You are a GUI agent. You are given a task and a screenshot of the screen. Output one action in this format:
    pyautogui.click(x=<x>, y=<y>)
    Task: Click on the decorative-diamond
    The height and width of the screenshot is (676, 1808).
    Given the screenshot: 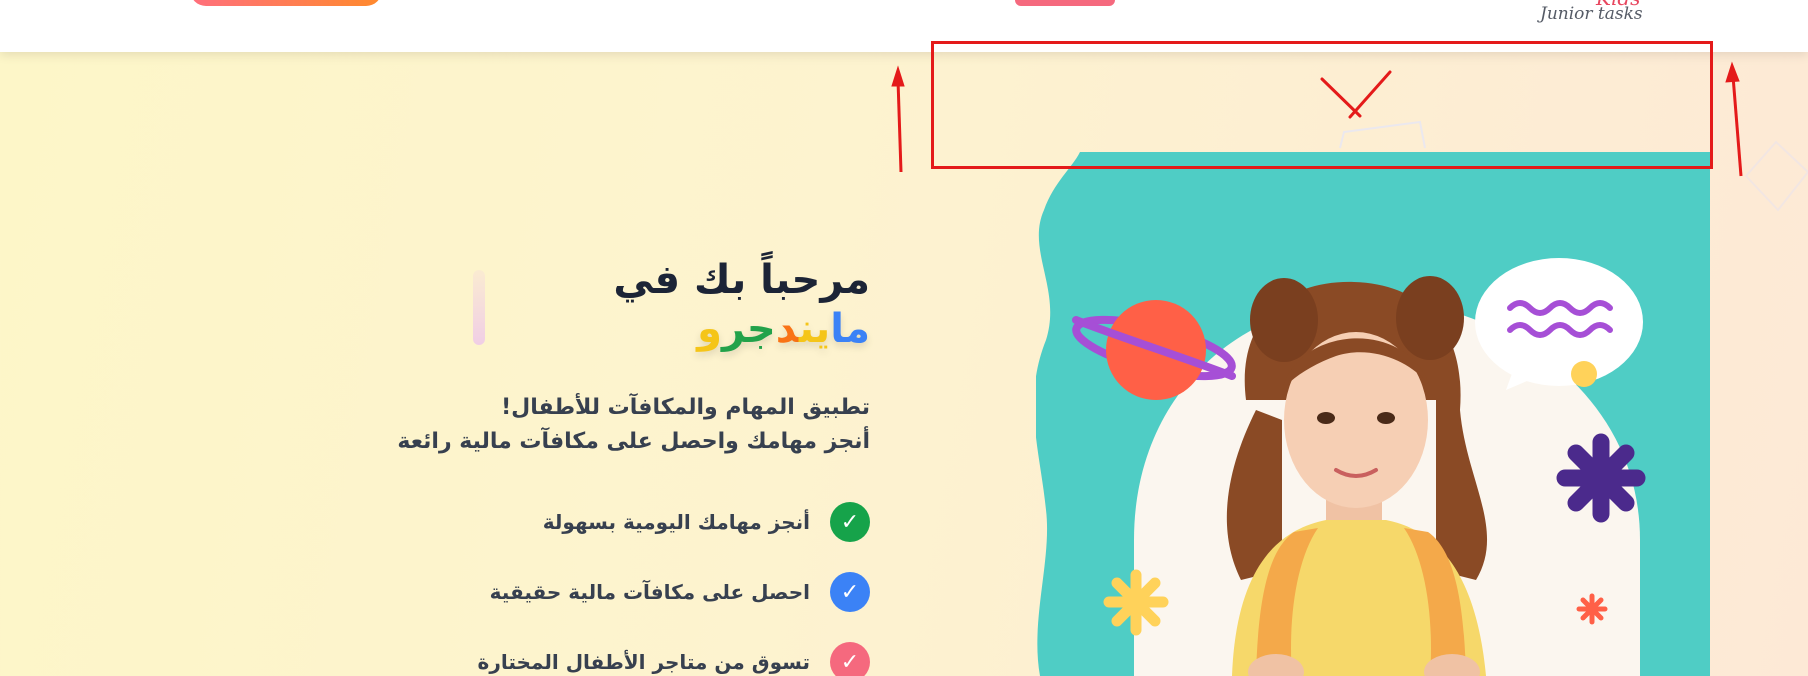 What is the action you would take?
    pyautogui.click(x=1776, y=176)
    